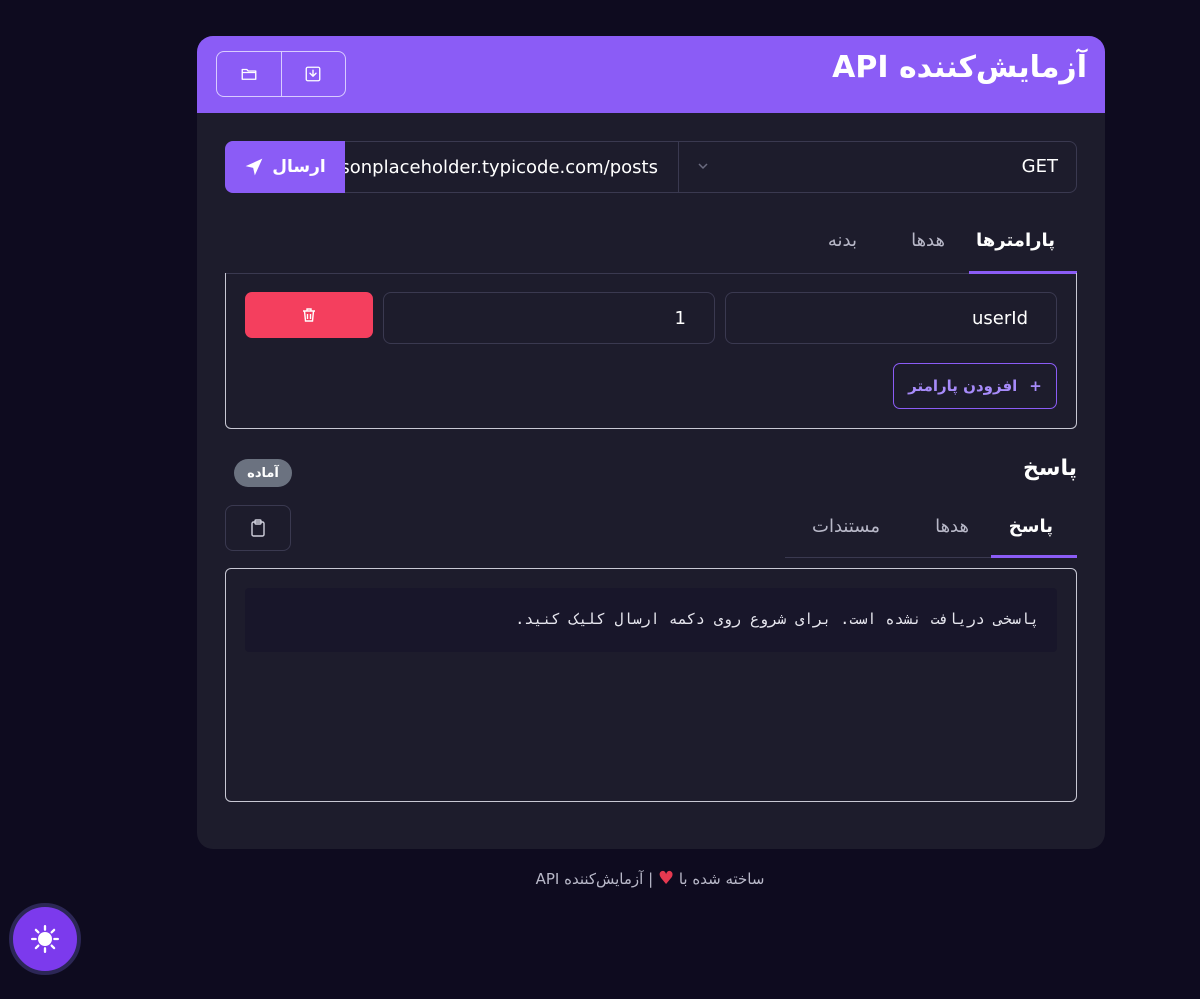  Describe the element at coordinates (952, 526) in the screenshot. I see `tab-response-headers: هدها` at that location.